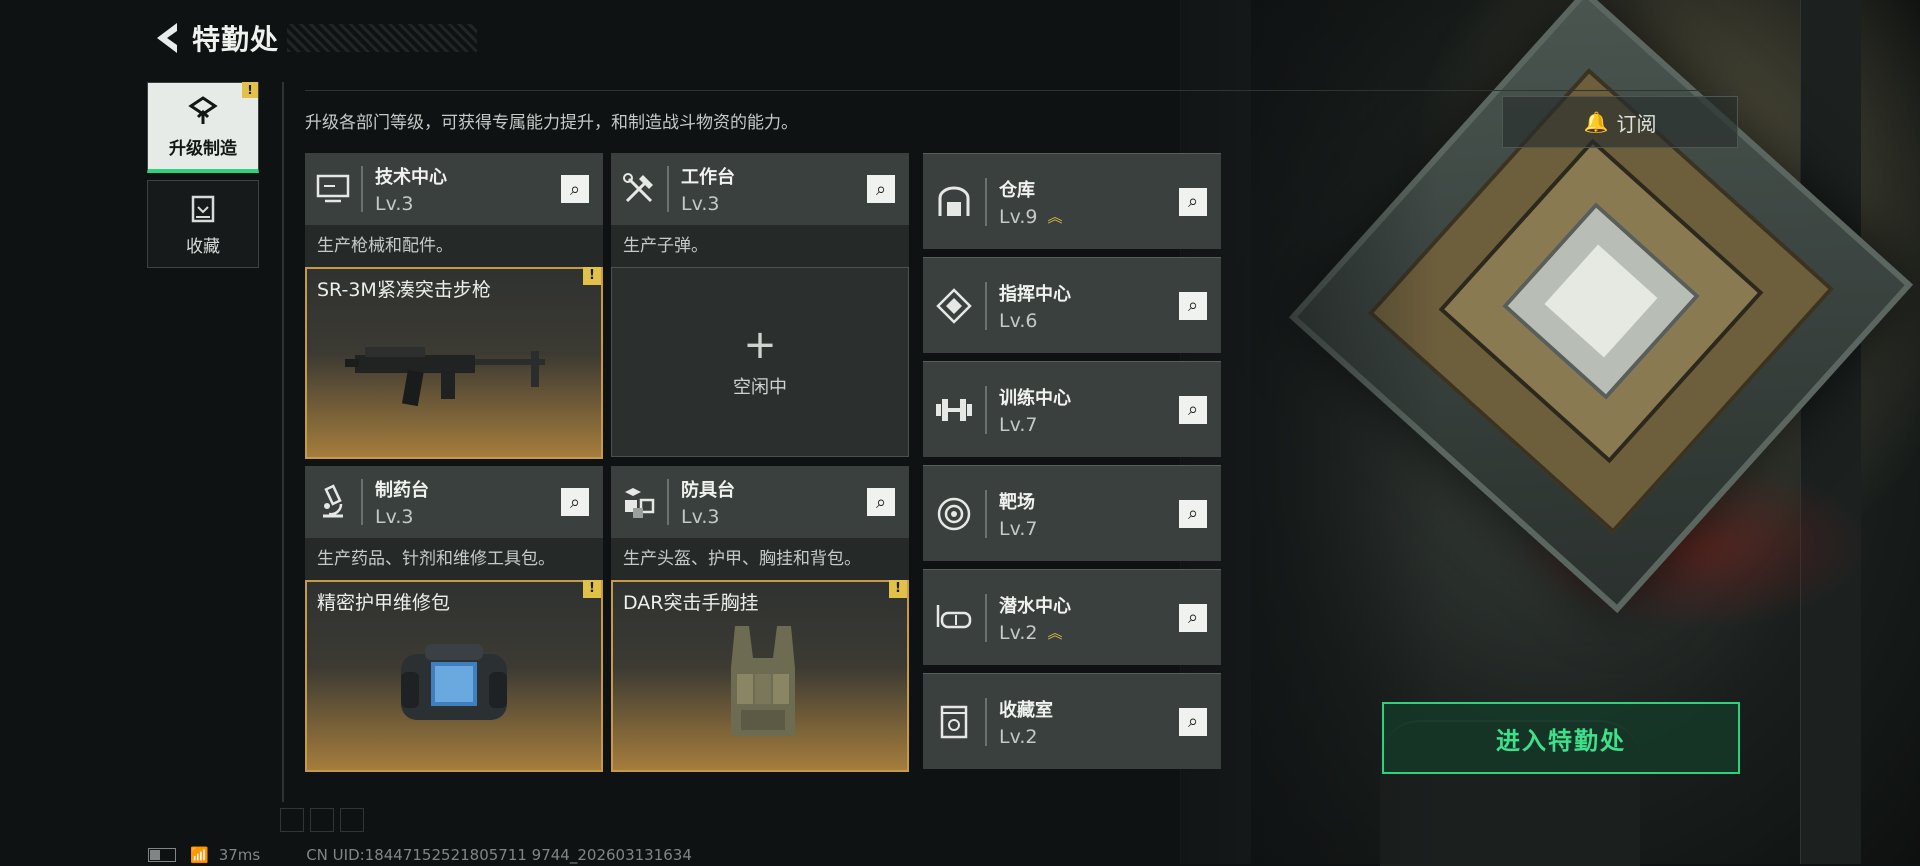 The width and height of the screenshot is (1920, 866). Describe the element at coordinates (203, 246) in the screenshot. I see `tab-label: 收藏` at that location.